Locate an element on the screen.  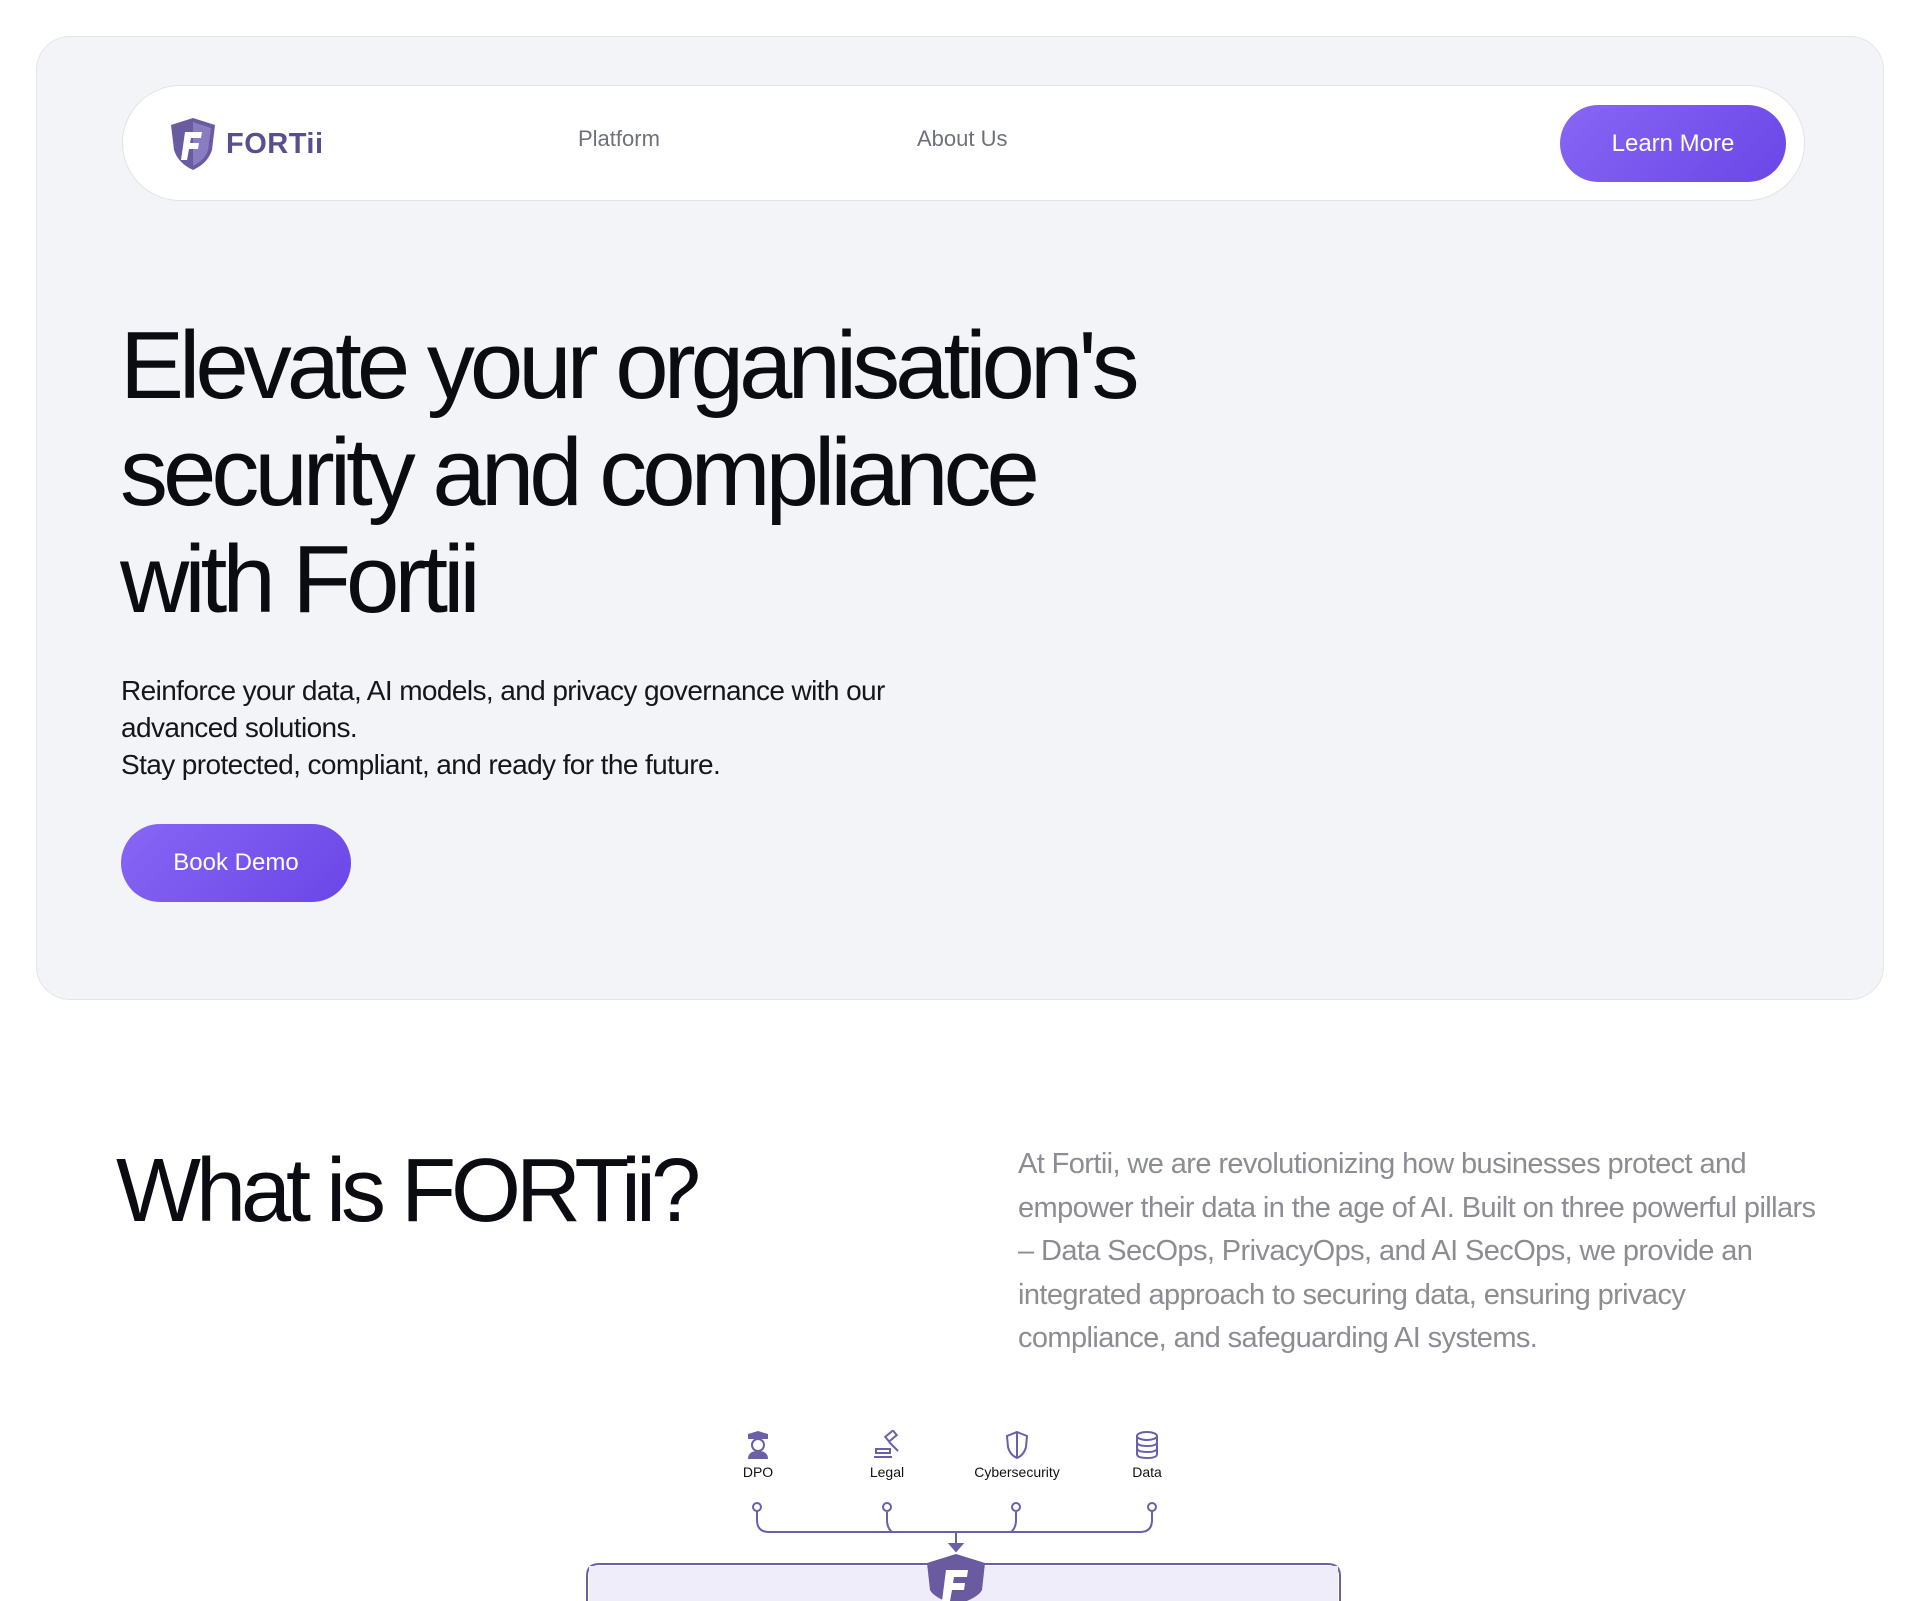
pillar-label: DPO is located at coordinates (758, 1472).